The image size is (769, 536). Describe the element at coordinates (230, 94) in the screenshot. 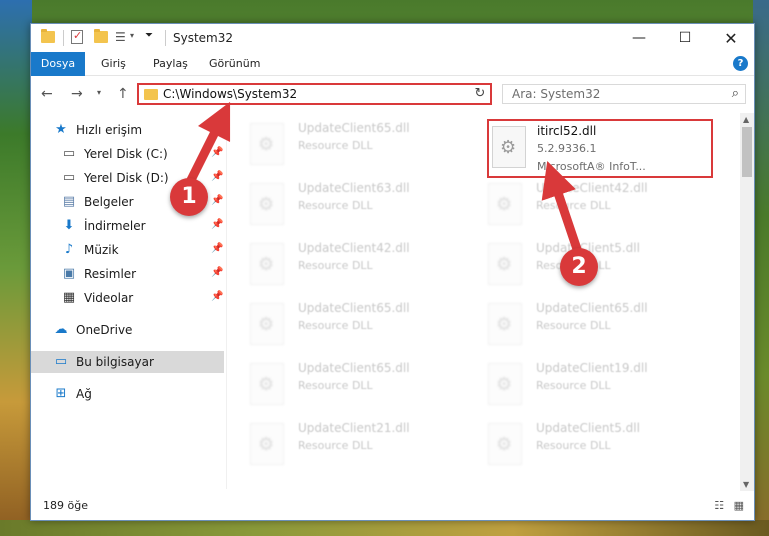

I see `address-text: C:\Windows\System32` at that location.